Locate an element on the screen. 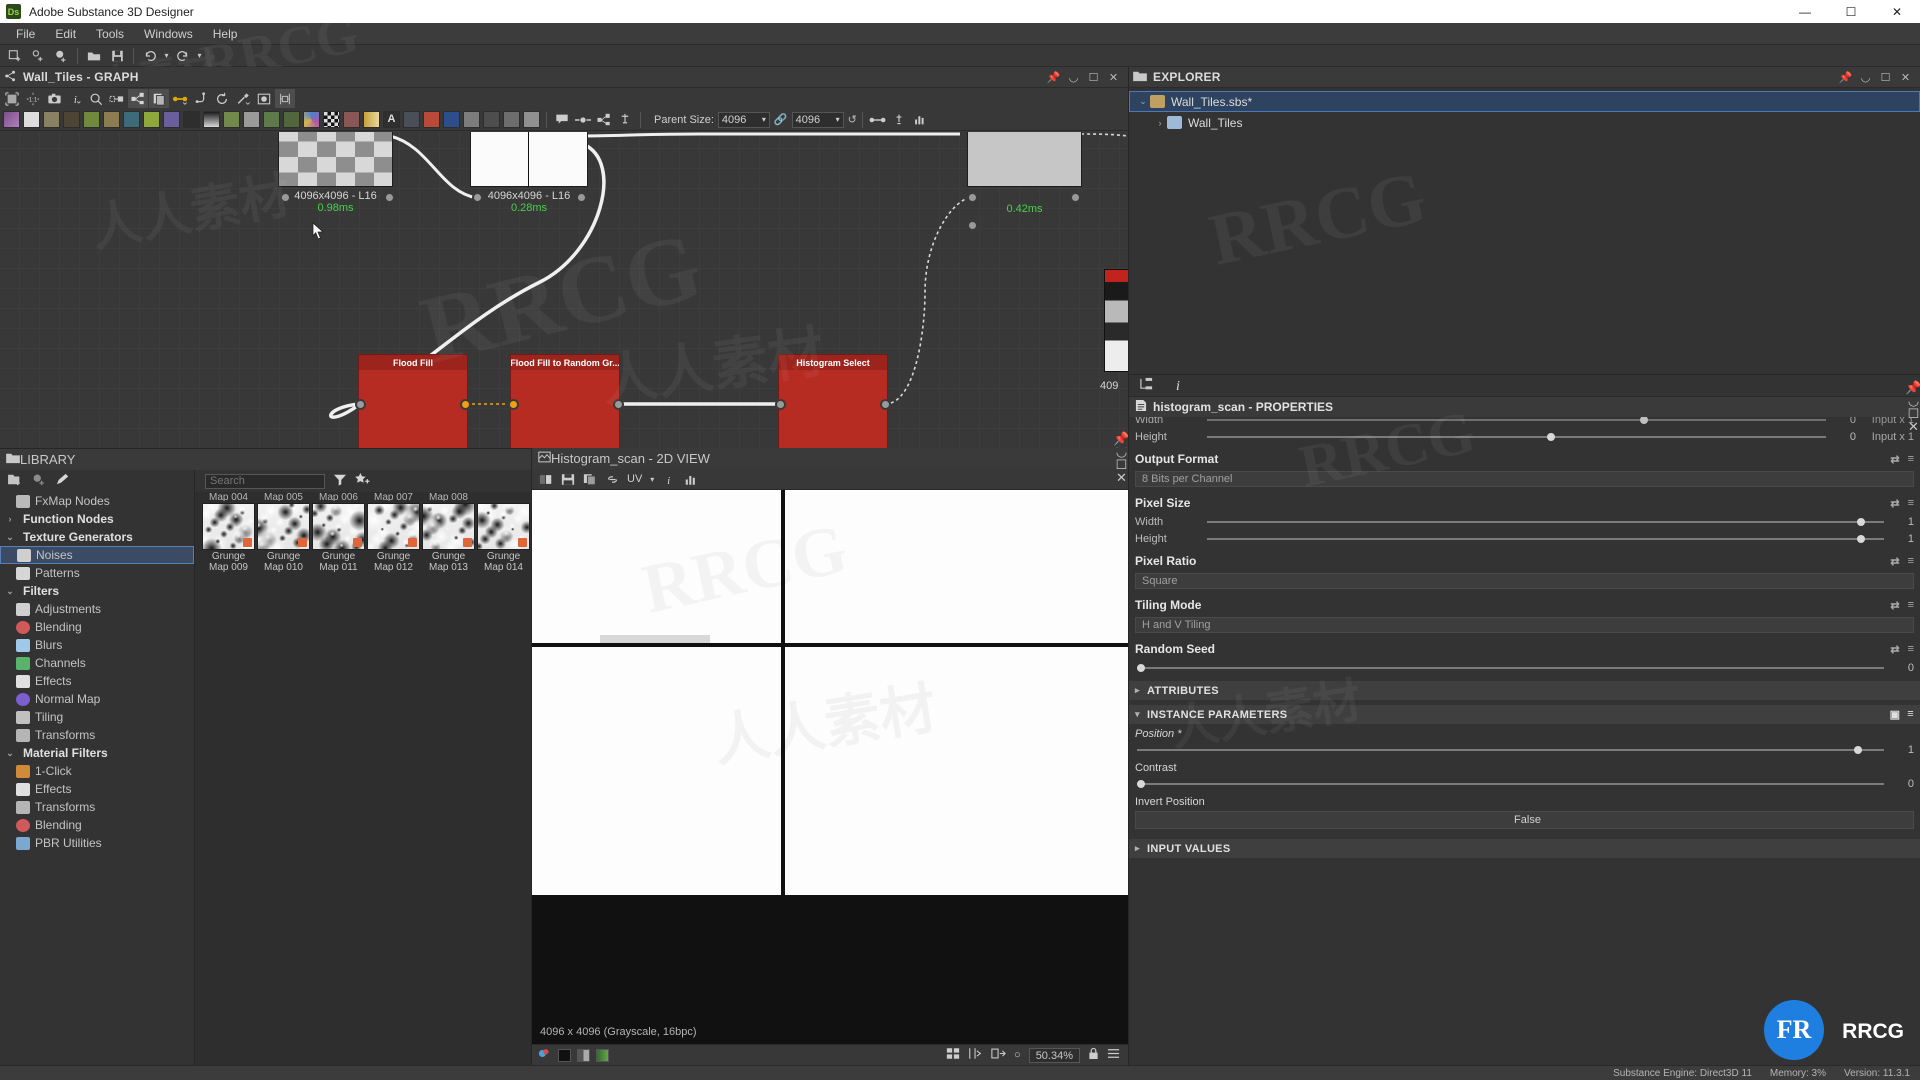 Image resolution: width=1920 pixels, height=1080 pixels. connect-icon is located at coordinates (878, 119).